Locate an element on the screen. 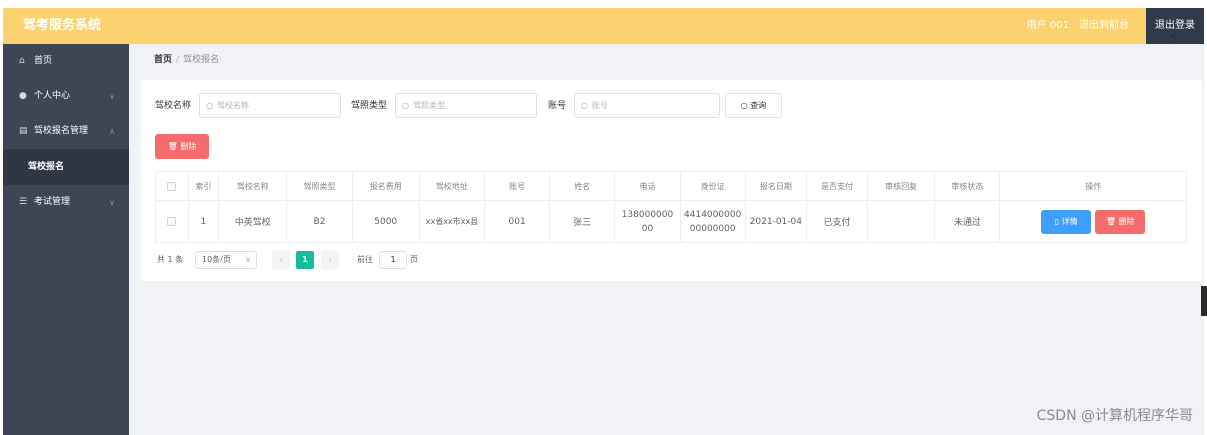 This screenshot has height=435, width=1207. header-address: 驾校地址 is located at coordinates (452, 186).